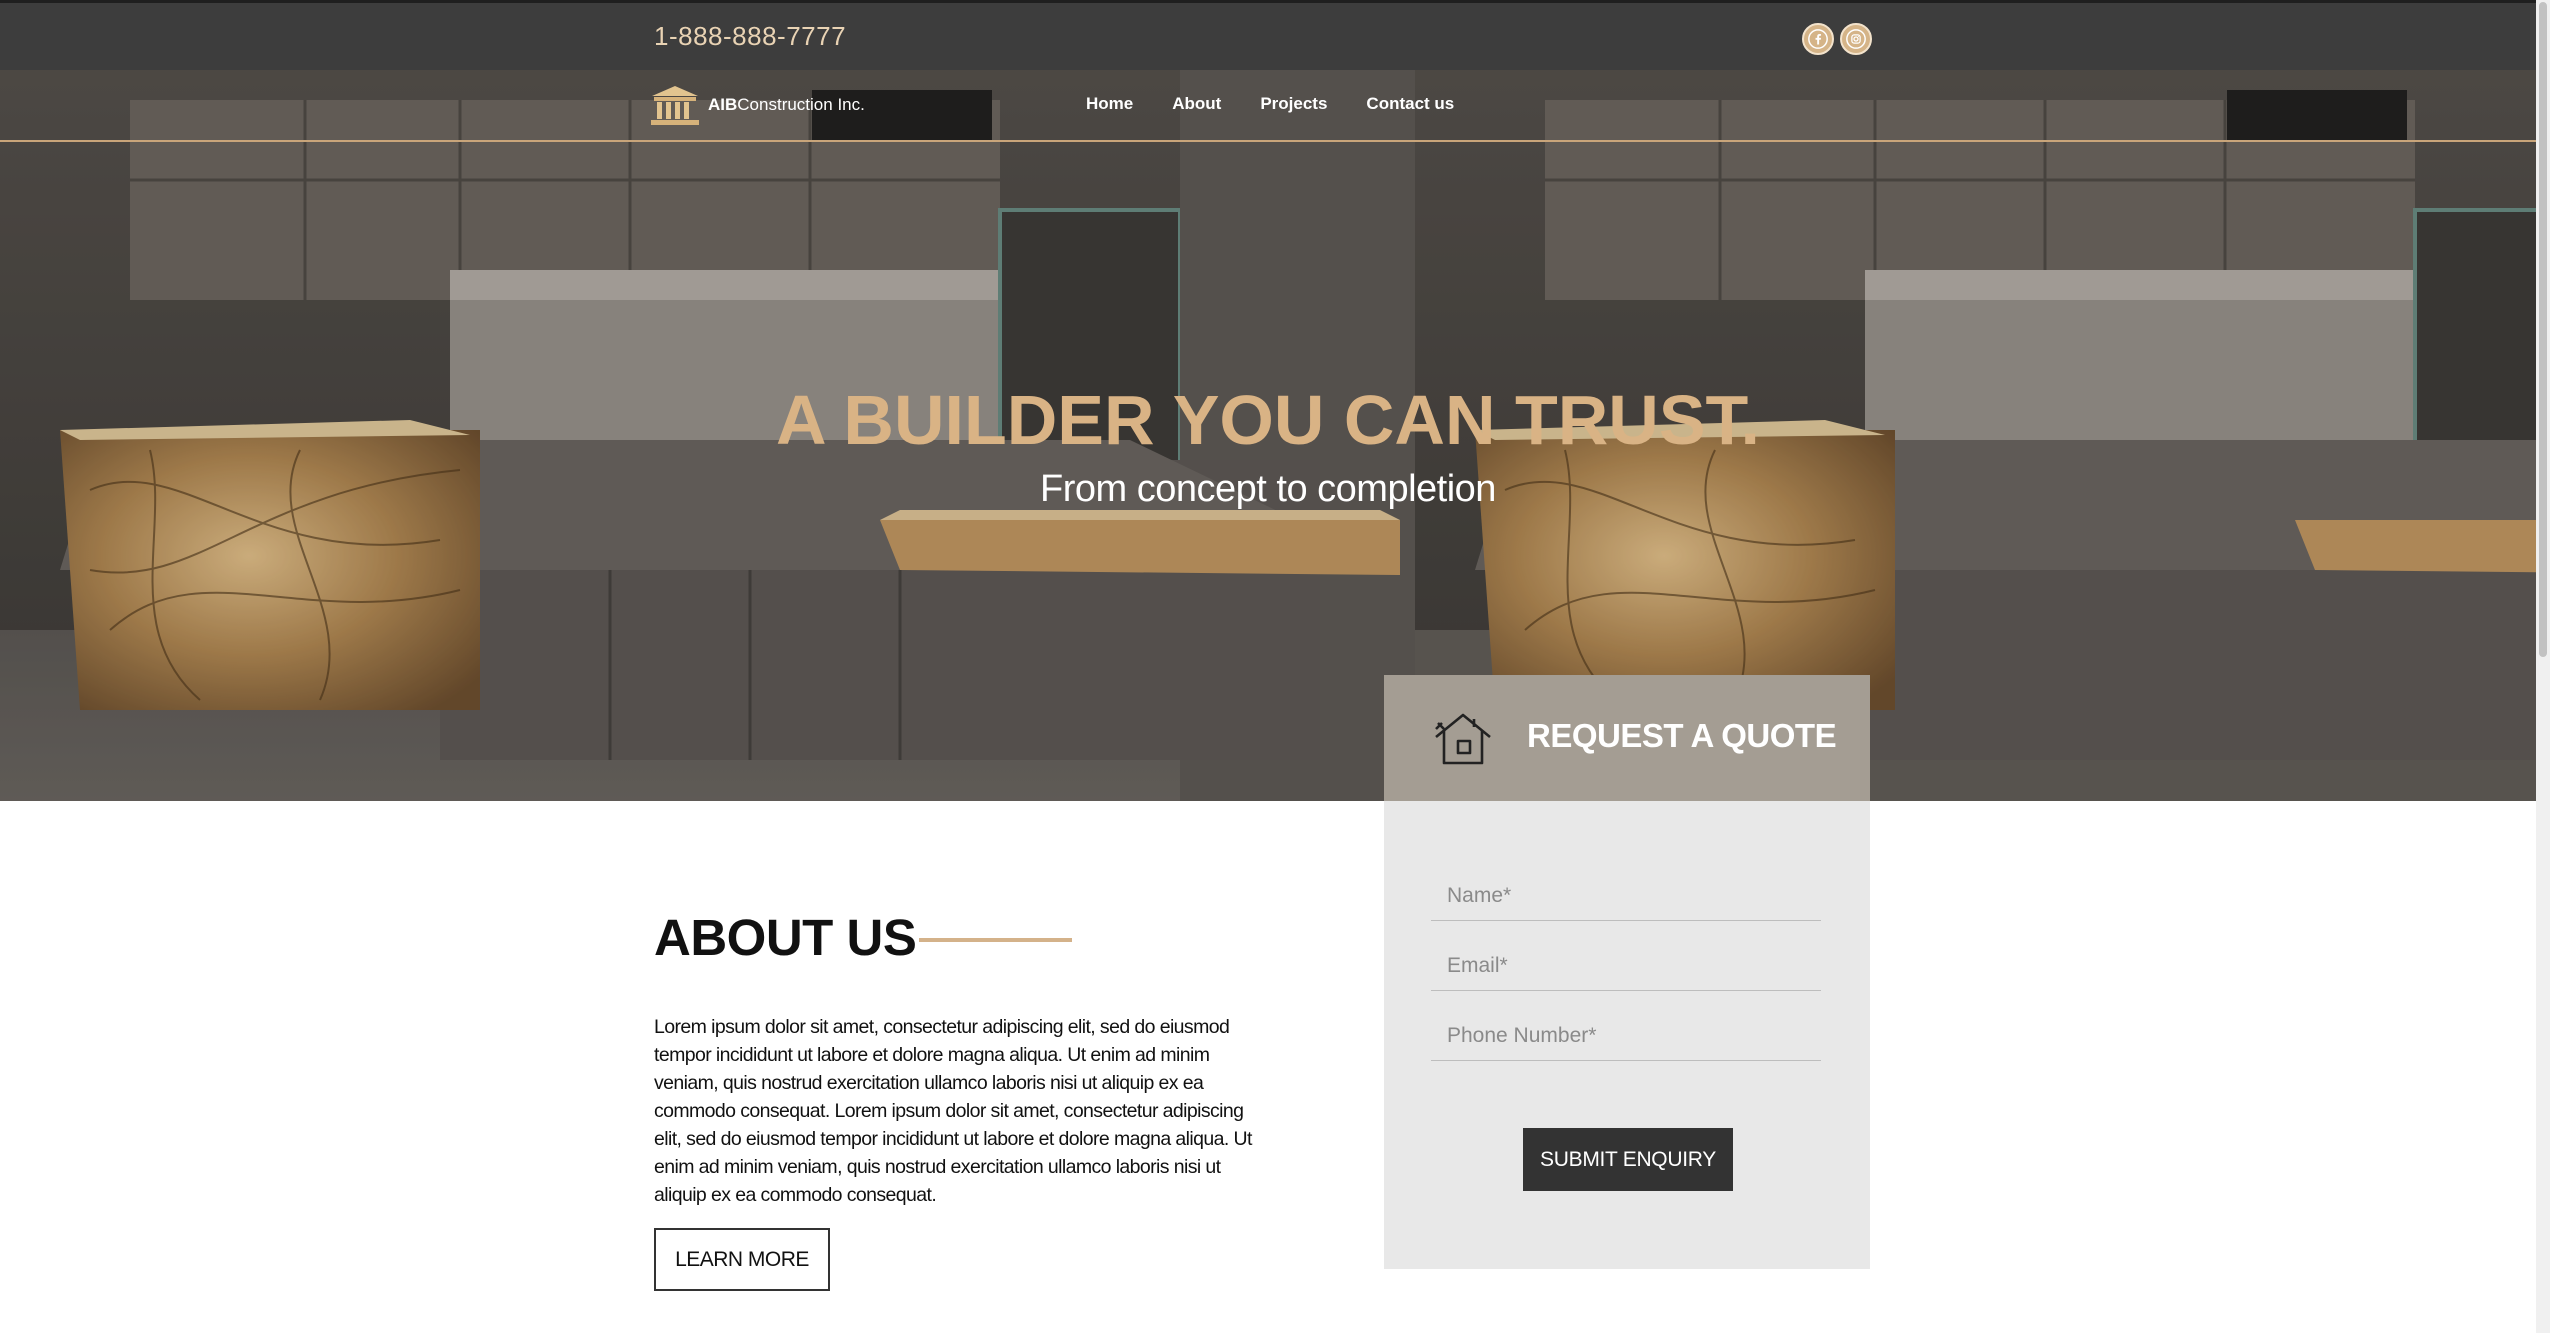 This screenshot has width=2550, height=1333. What do you see at coordinates (1856, 39) in the screenshot?
I see `instagram-icon` at bounding box center [1856, 39].